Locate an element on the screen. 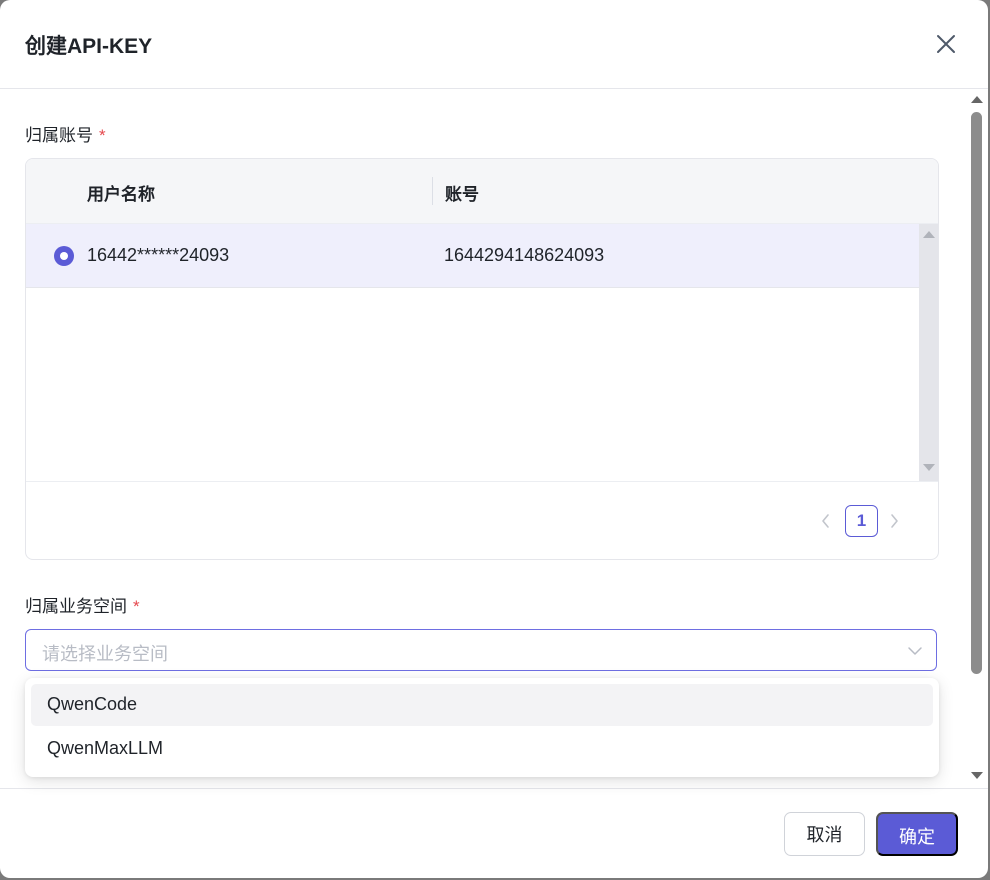  table-header: 用户名称 账号 is located at coordinates (482, 191).